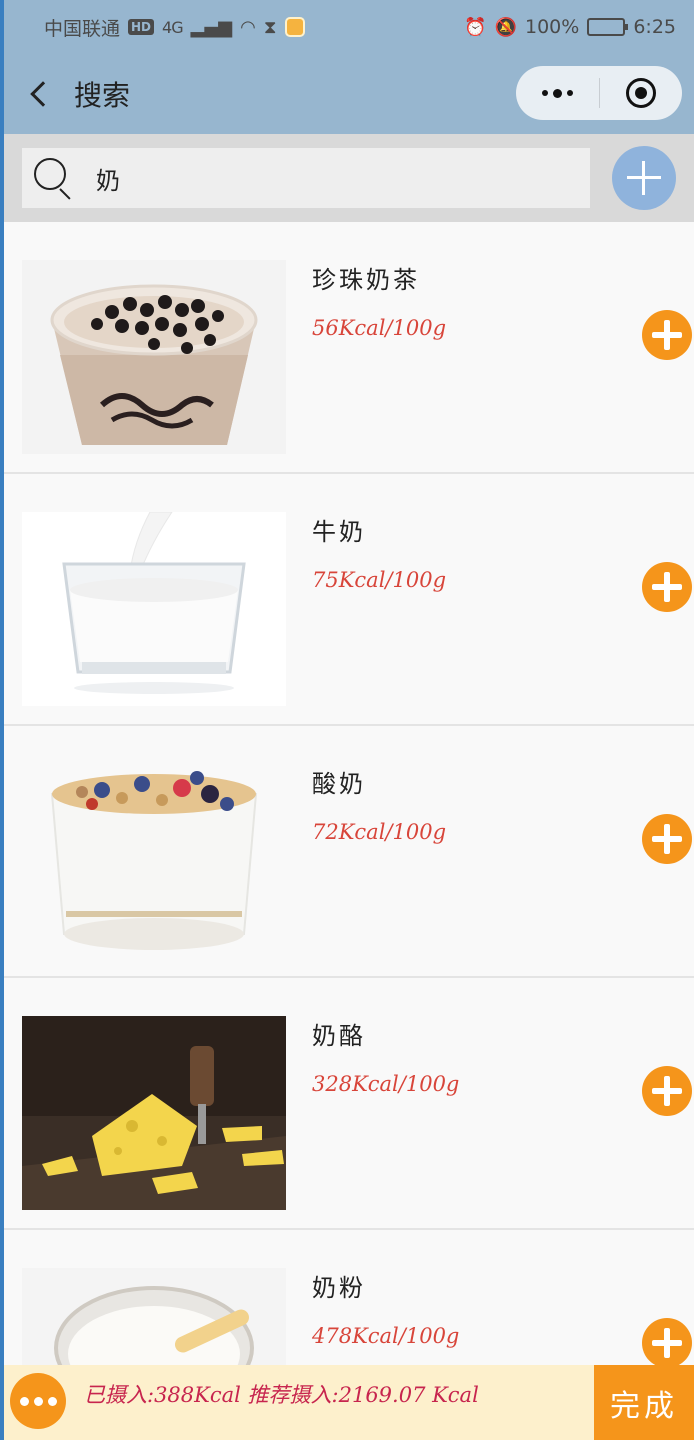 This screenshot has width=694, height=1440. What do you see at coordinates (331, 178) in the screenshot?
I see `search-input` at bounding box center [331, 178].